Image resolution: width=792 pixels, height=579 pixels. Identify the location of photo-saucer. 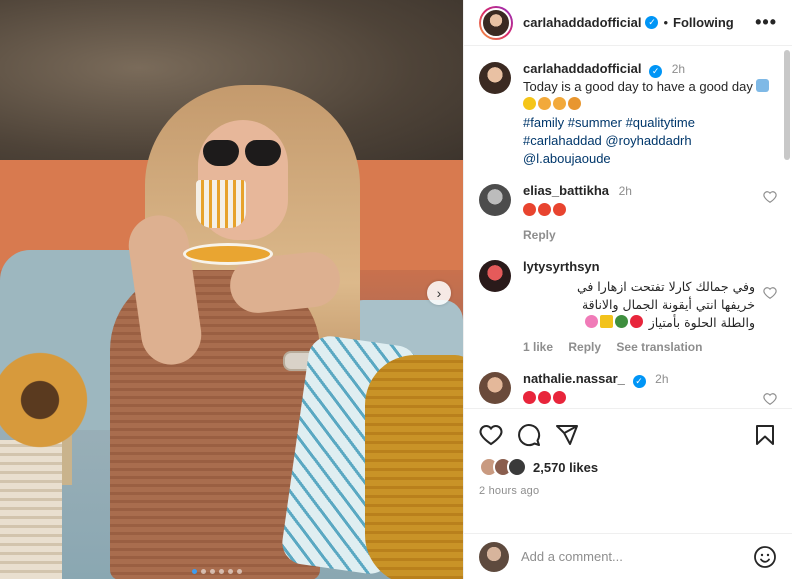
(228, 254).